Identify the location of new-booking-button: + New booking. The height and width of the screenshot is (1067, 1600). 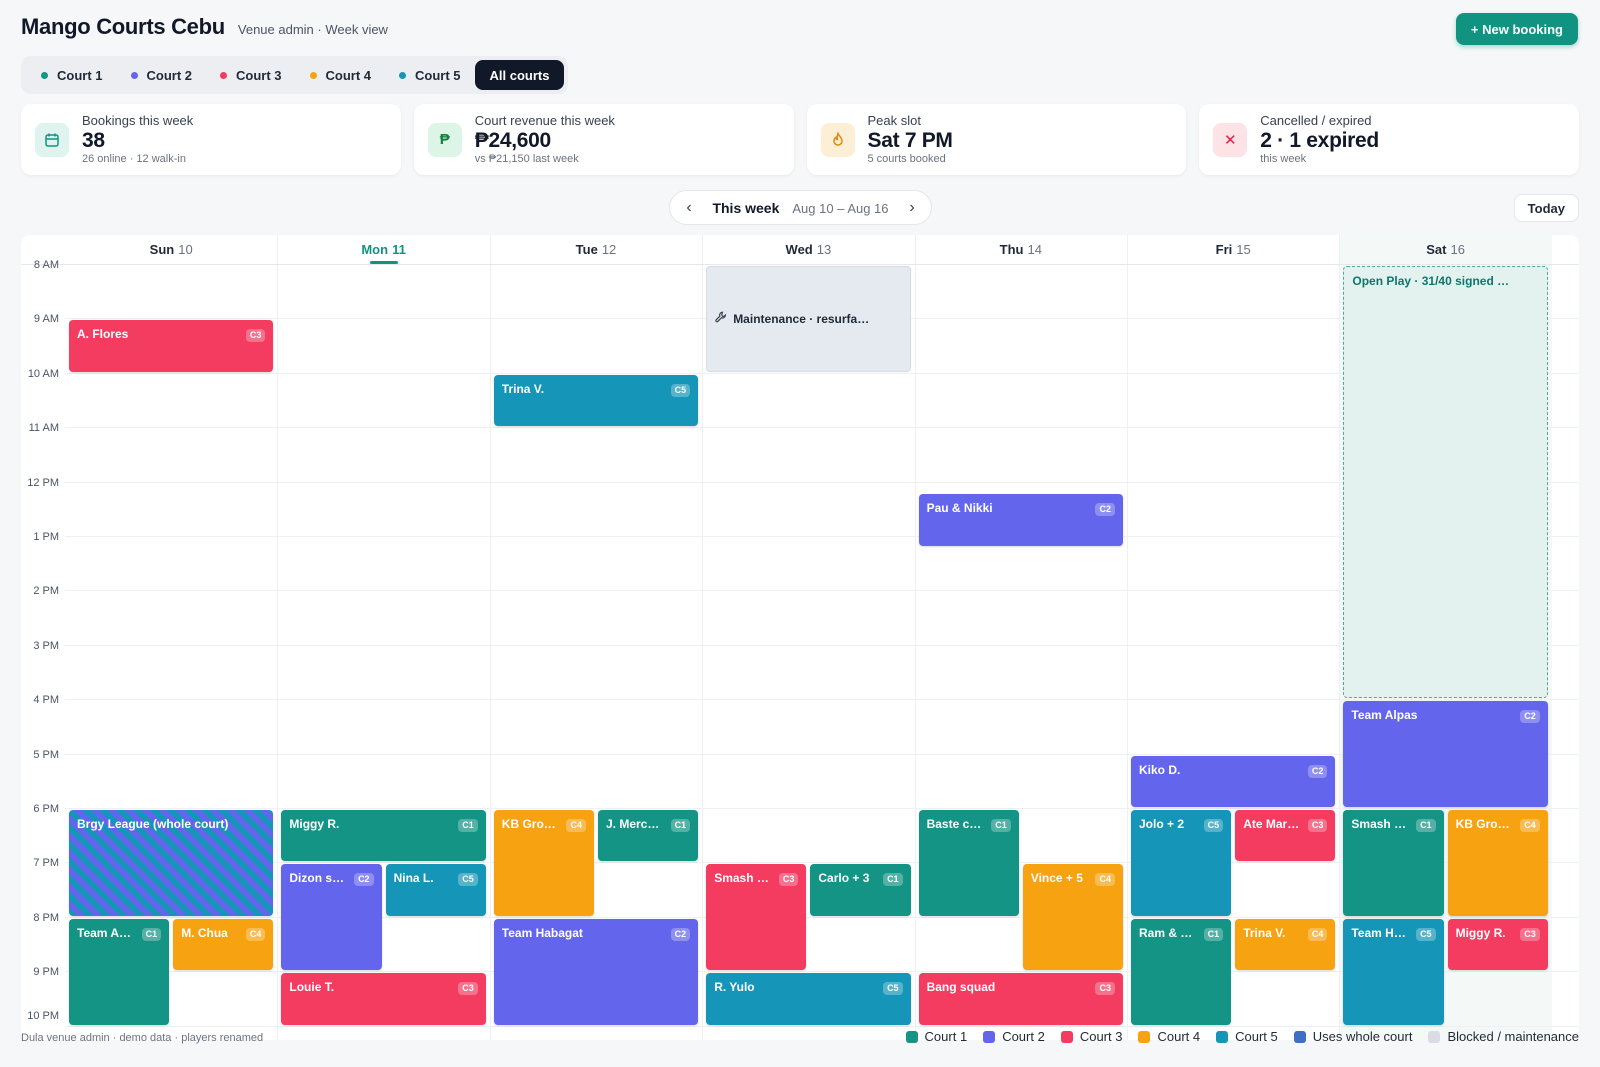
(1516, 29).